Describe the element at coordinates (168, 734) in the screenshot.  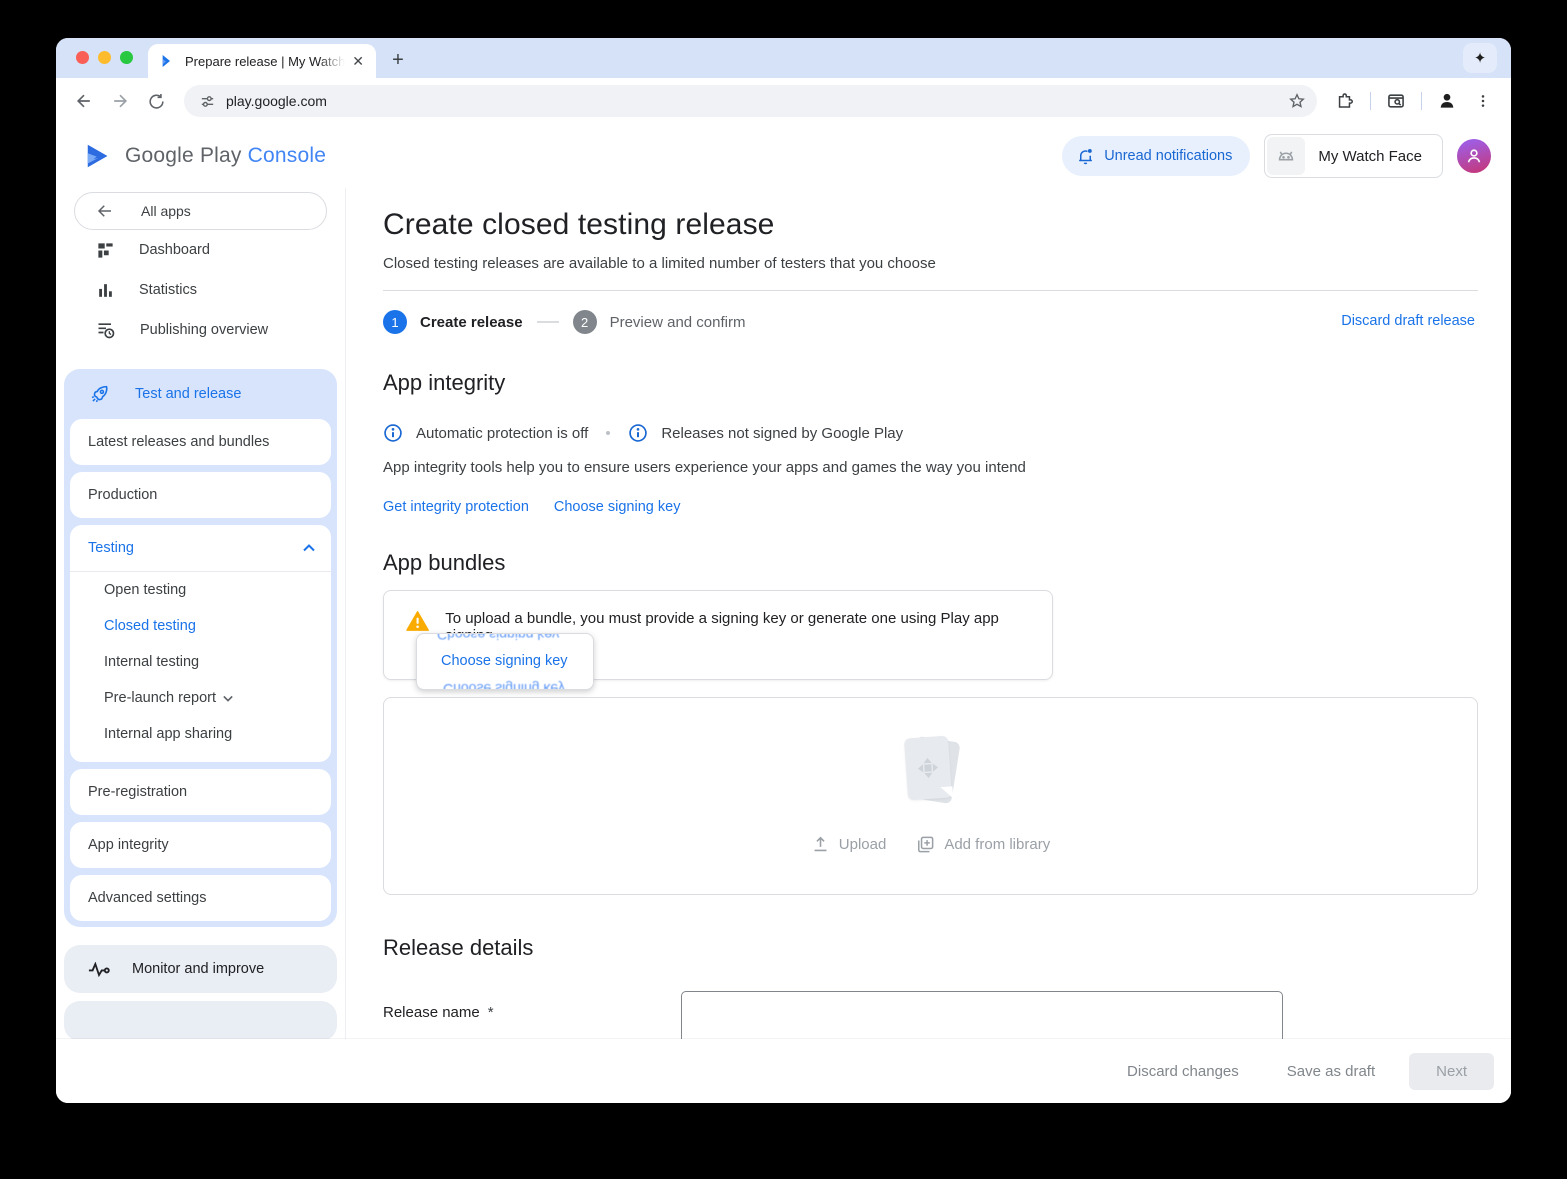
I see `sub-item-label: Internal app sharing` at that location.